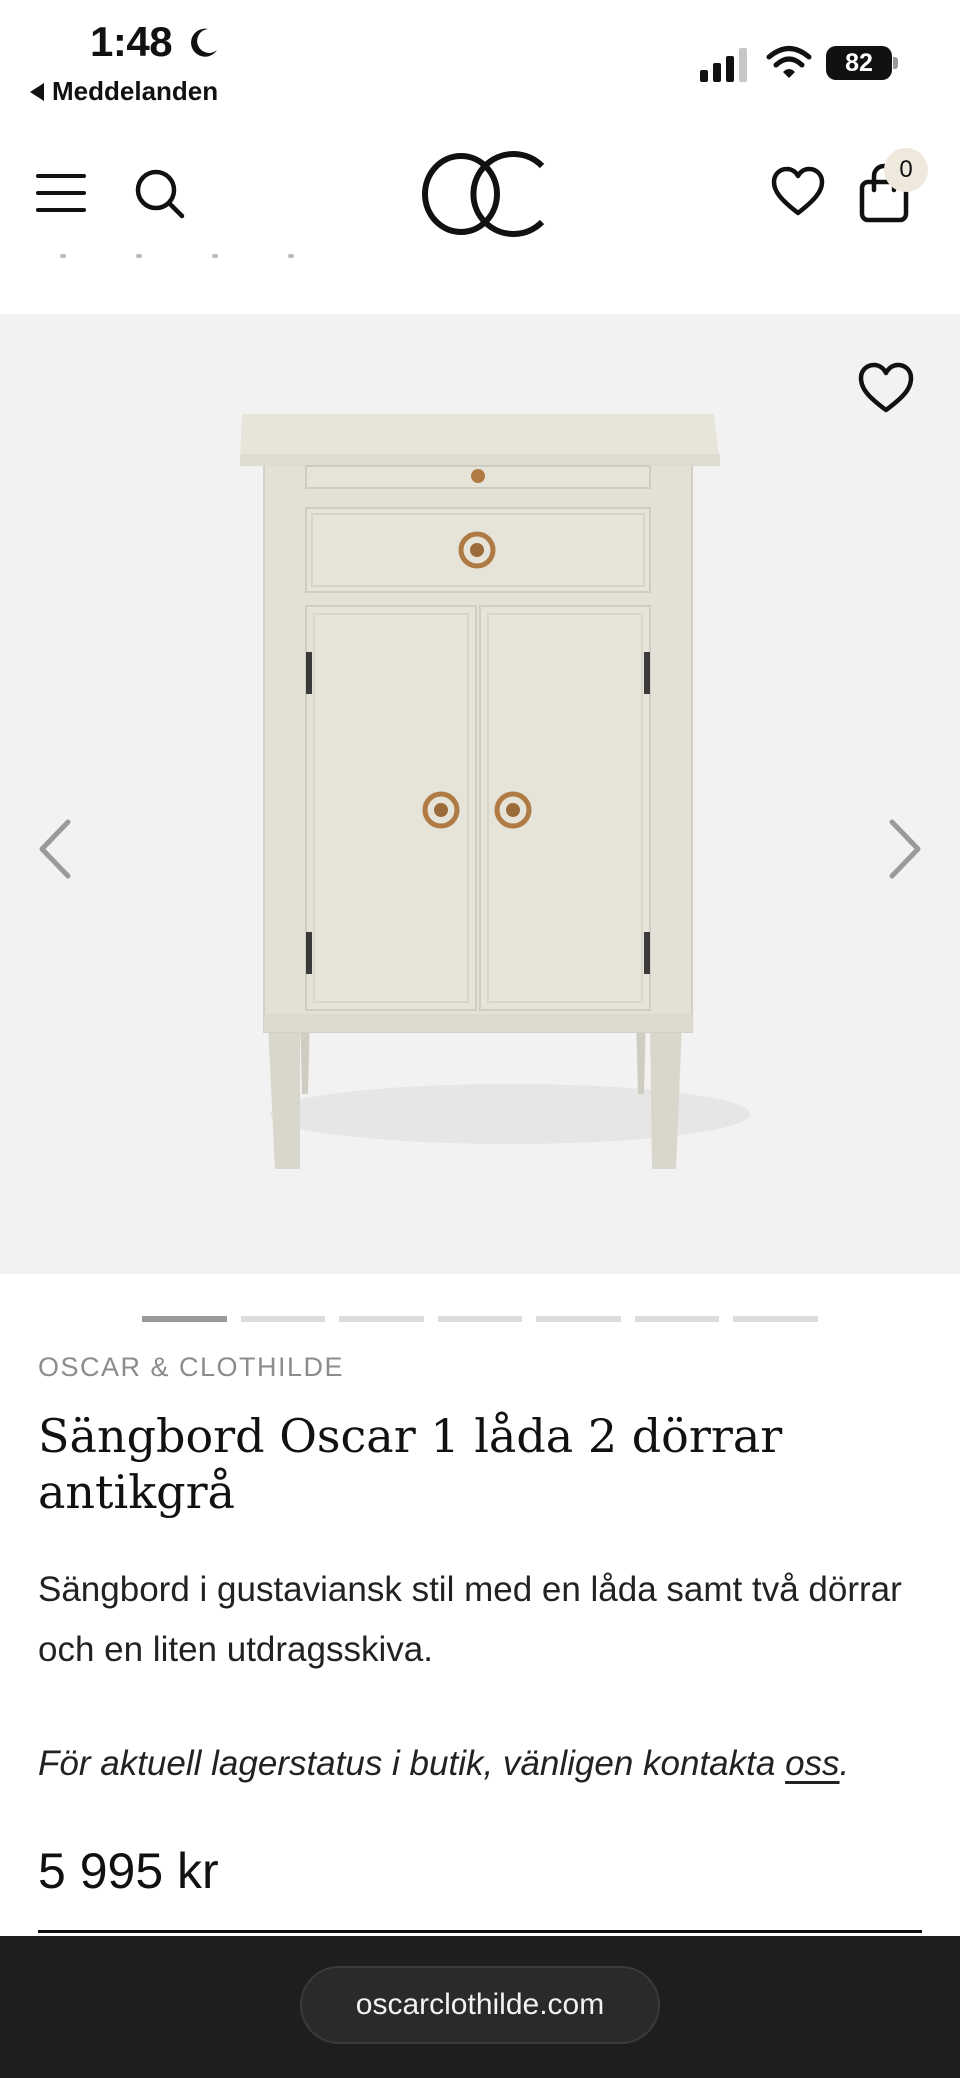 The width and height of the screenshot is (960, 2078). I want to click on contact-link: oss, so click(812, 1763).